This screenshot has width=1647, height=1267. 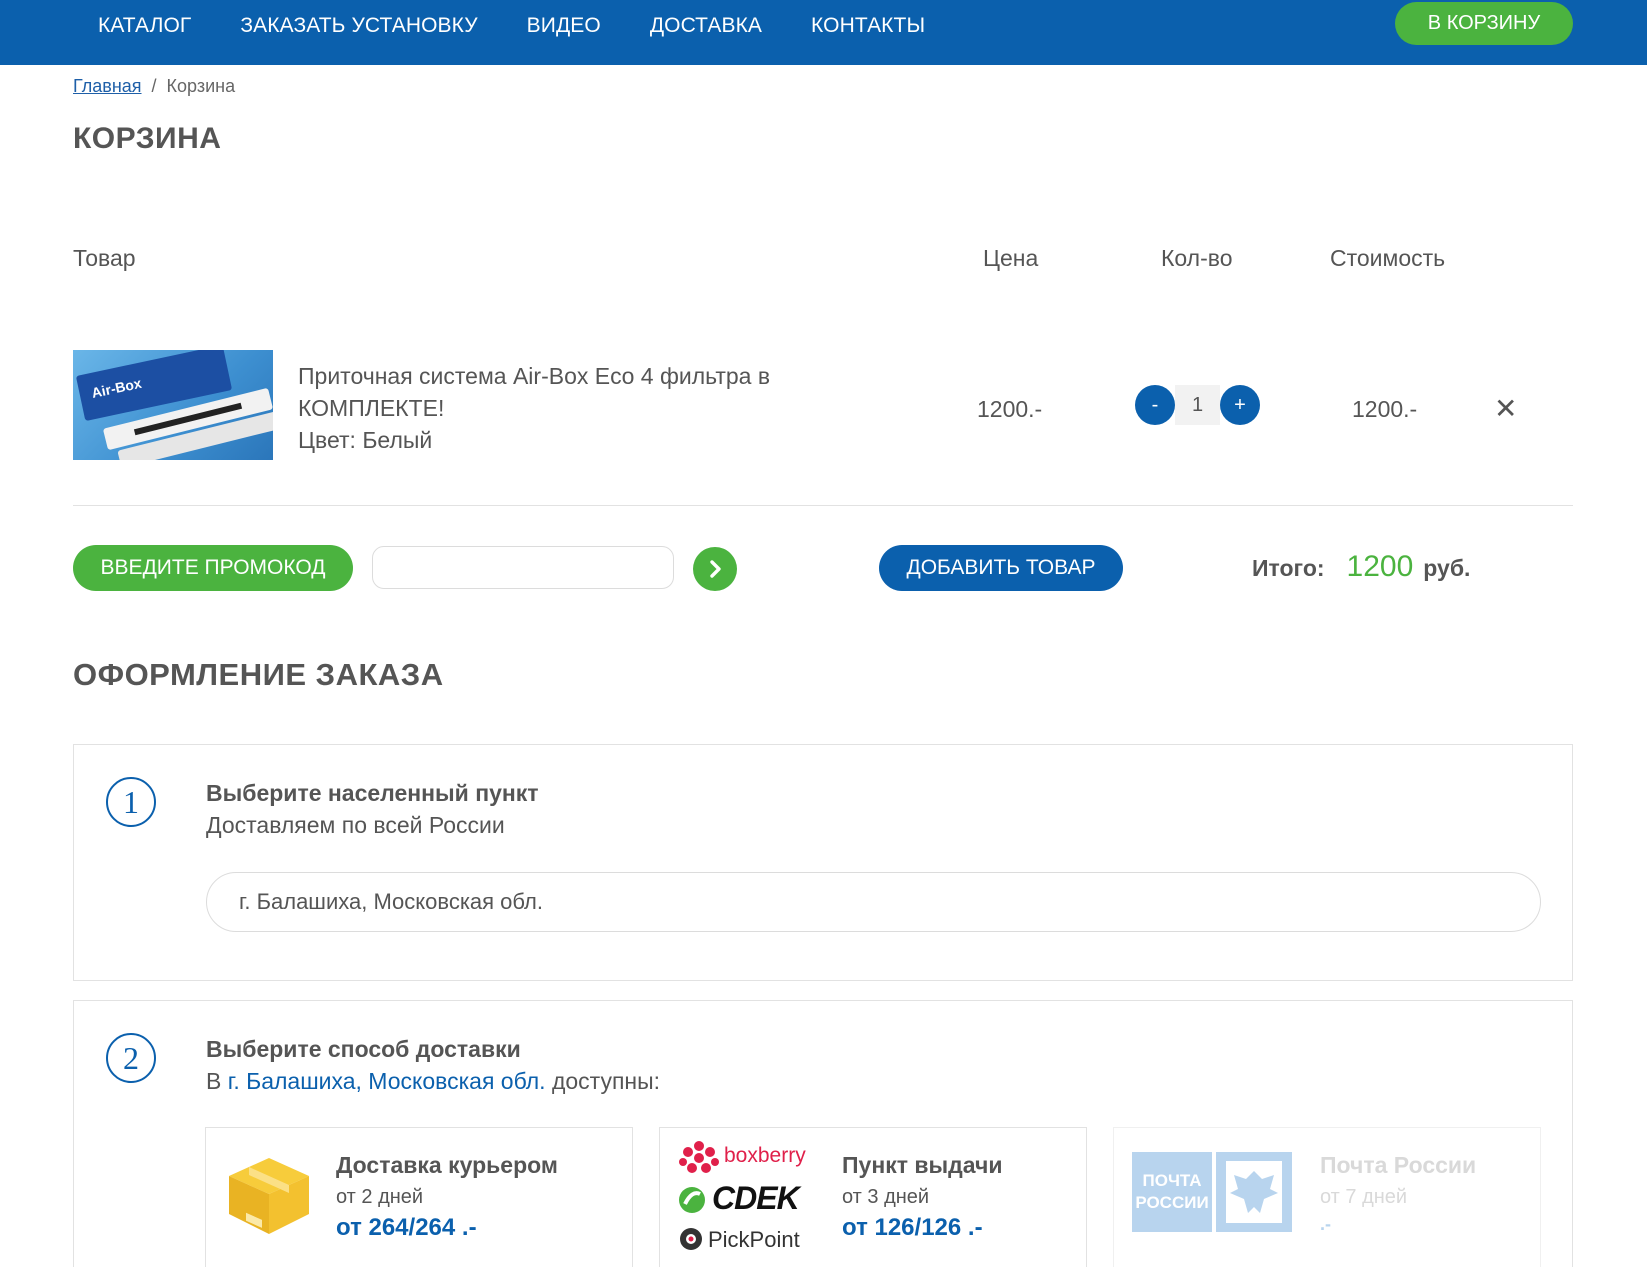 What do you see at coordinates (692, 1200) in the screenshot?
I see `cdek-icon` at bounding box center [692, 1200].